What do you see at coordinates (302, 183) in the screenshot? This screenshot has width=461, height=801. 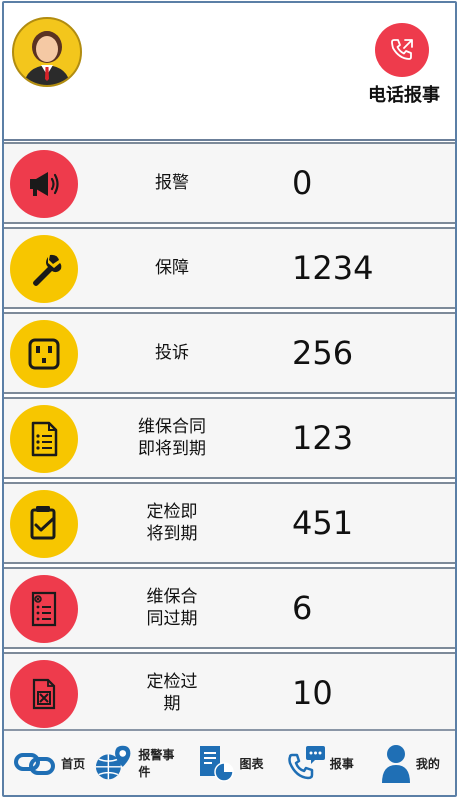 I see `stat-value: 0` at bounding box center [302, 183].